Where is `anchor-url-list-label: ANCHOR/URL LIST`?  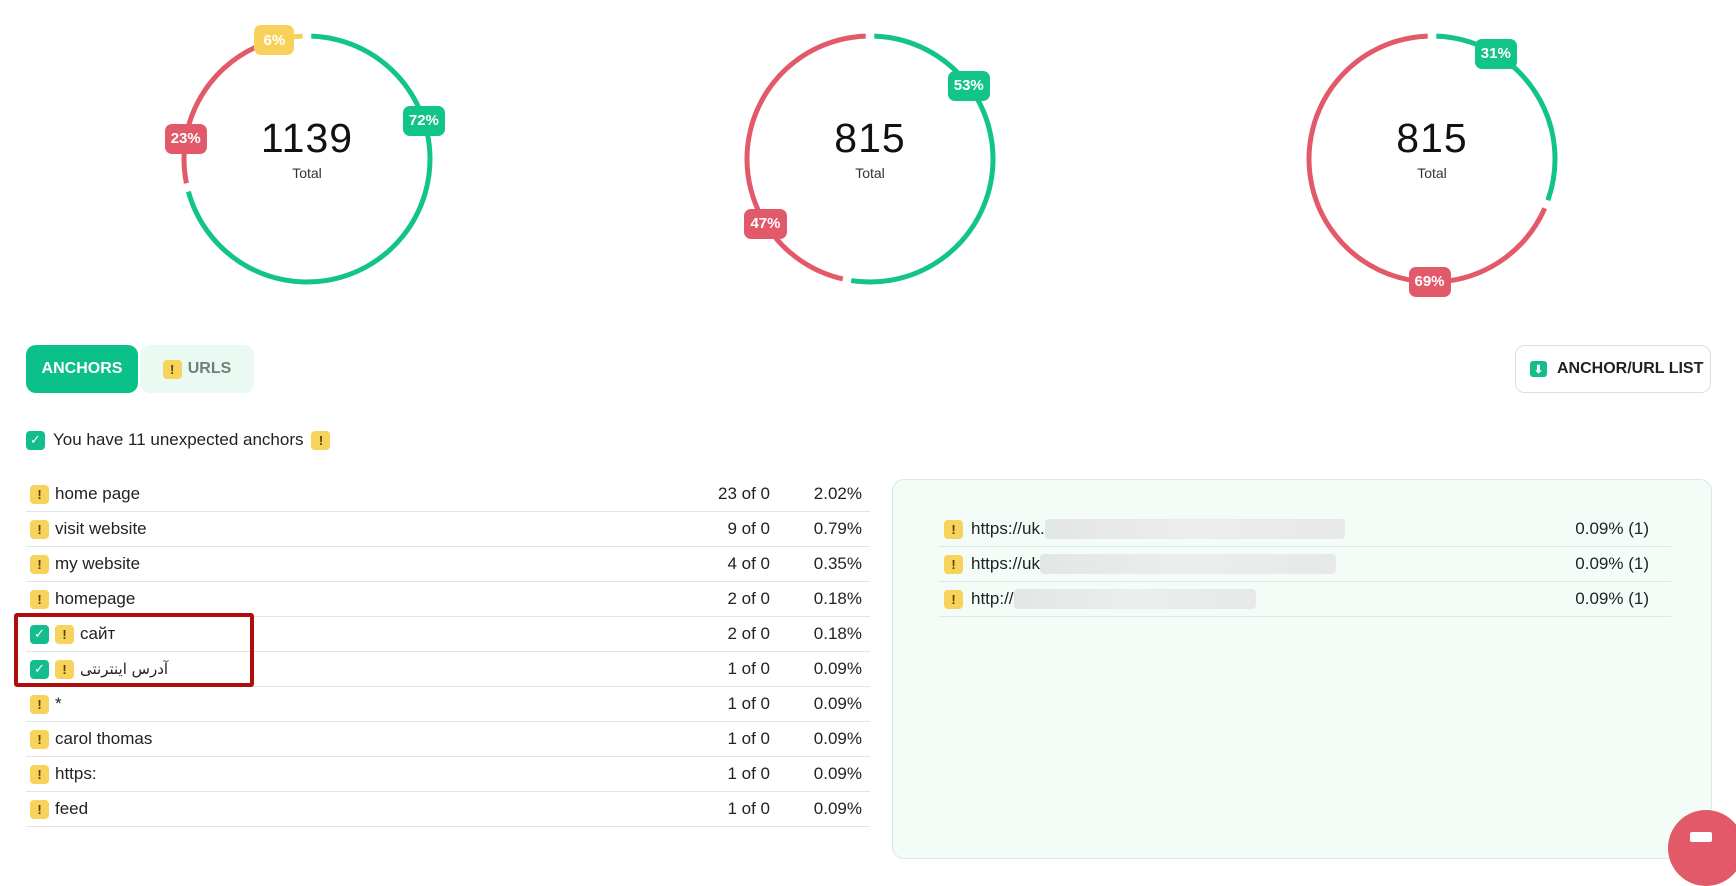
anchor-url-list-label: ANCHOR/URL LIST is located at coordinates (1630, 368).